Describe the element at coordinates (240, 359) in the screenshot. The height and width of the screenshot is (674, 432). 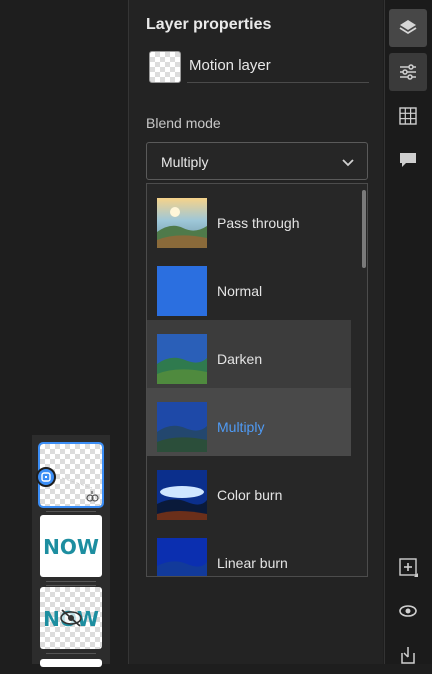
I see `option-label: Darken` at that location.